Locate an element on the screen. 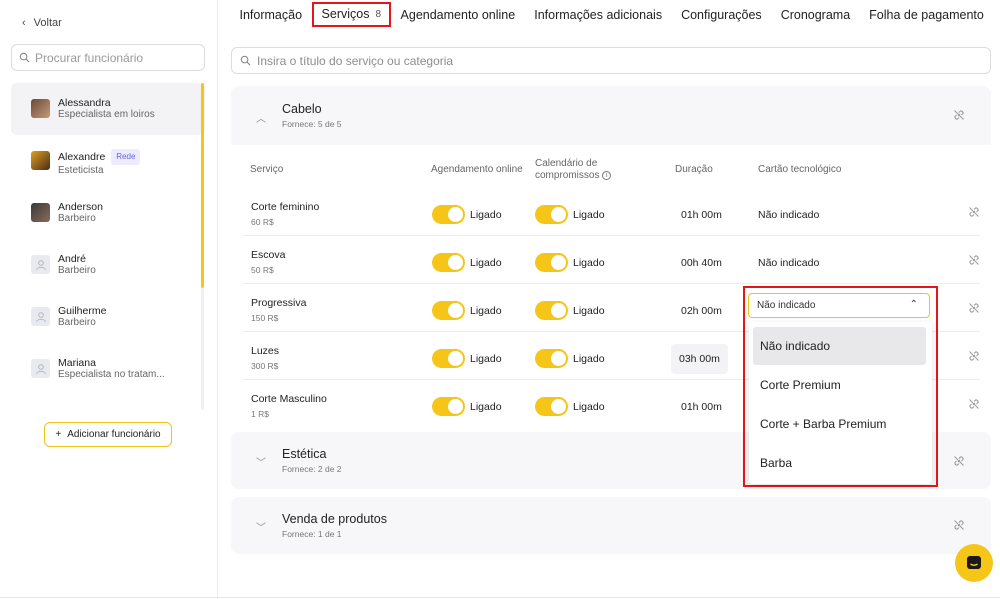  info-icon: i is located at coordinates (607, 175).